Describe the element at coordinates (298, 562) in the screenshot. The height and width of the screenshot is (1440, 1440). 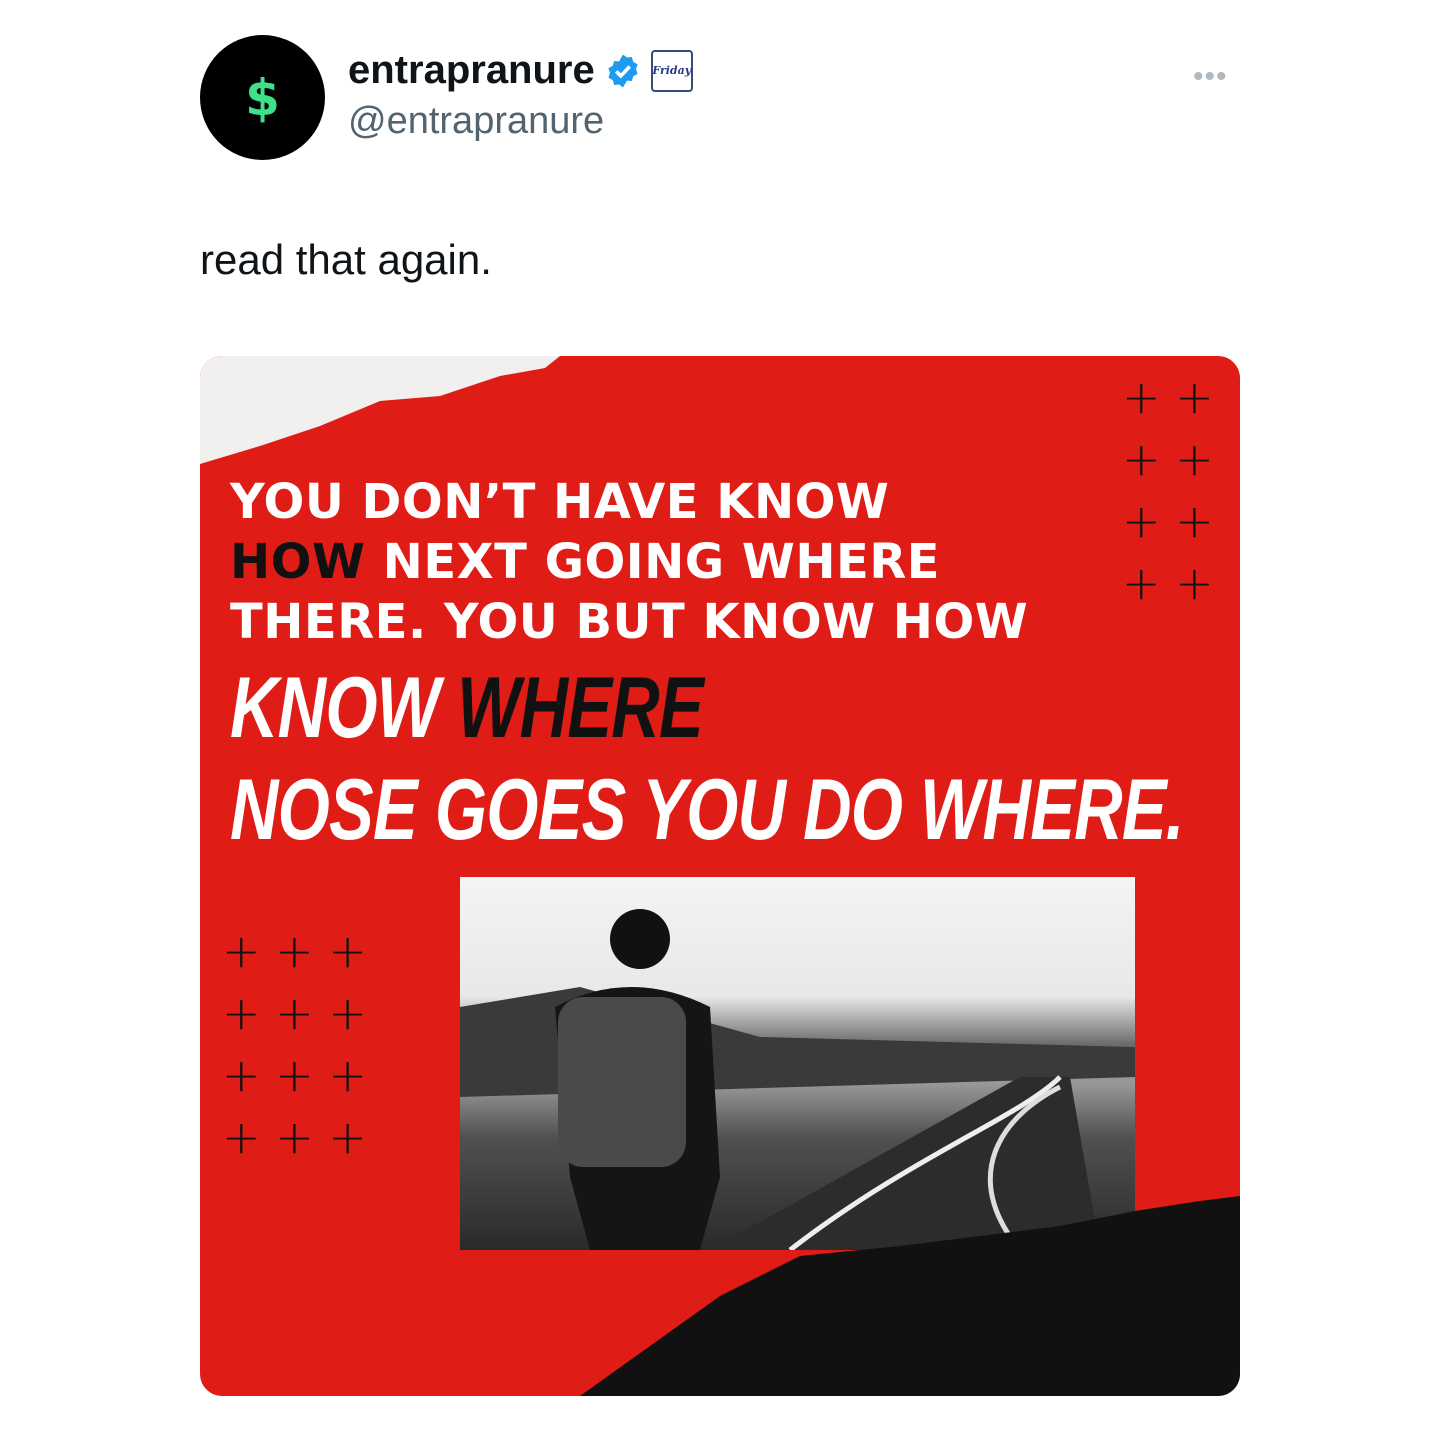
I see `headline-how: HOW` at that location.